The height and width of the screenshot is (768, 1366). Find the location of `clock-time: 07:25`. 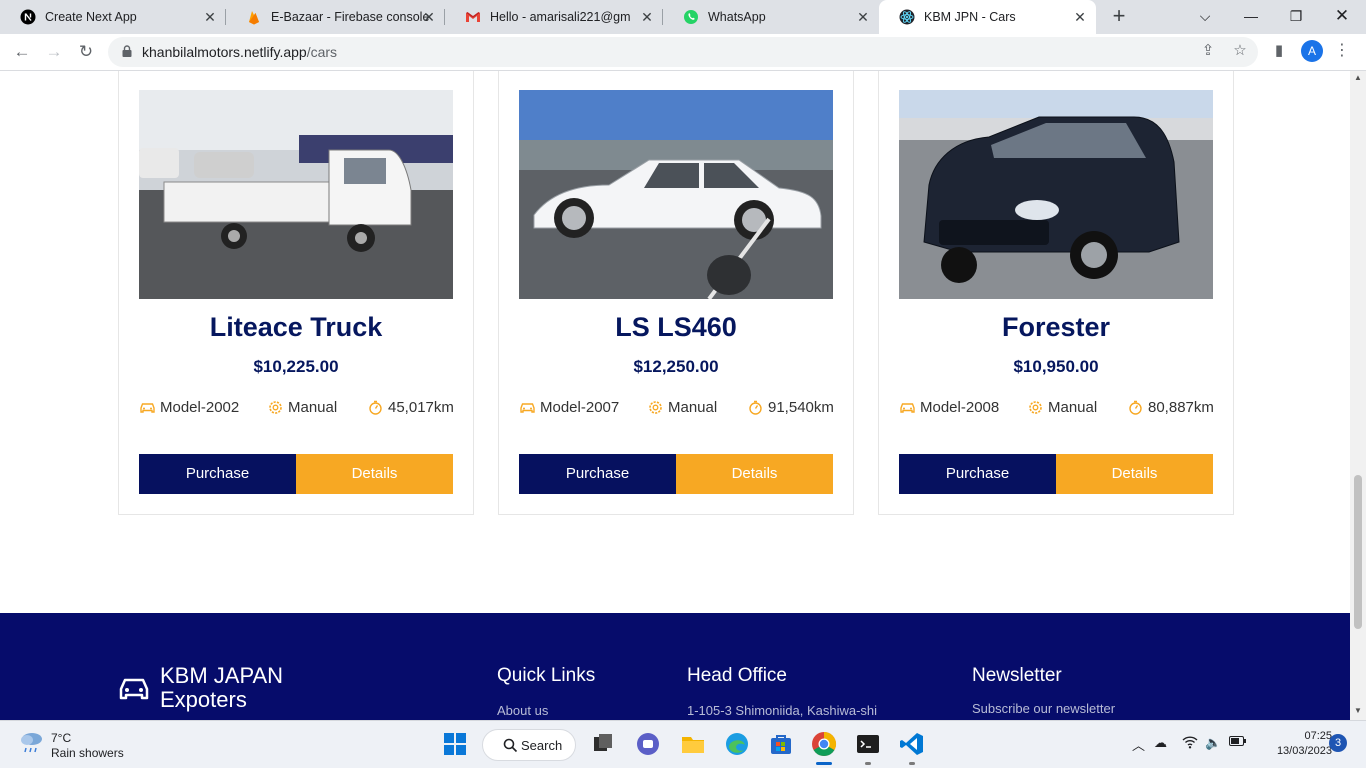

clock-time: 07:25 is located at coordinates (1318, 736).